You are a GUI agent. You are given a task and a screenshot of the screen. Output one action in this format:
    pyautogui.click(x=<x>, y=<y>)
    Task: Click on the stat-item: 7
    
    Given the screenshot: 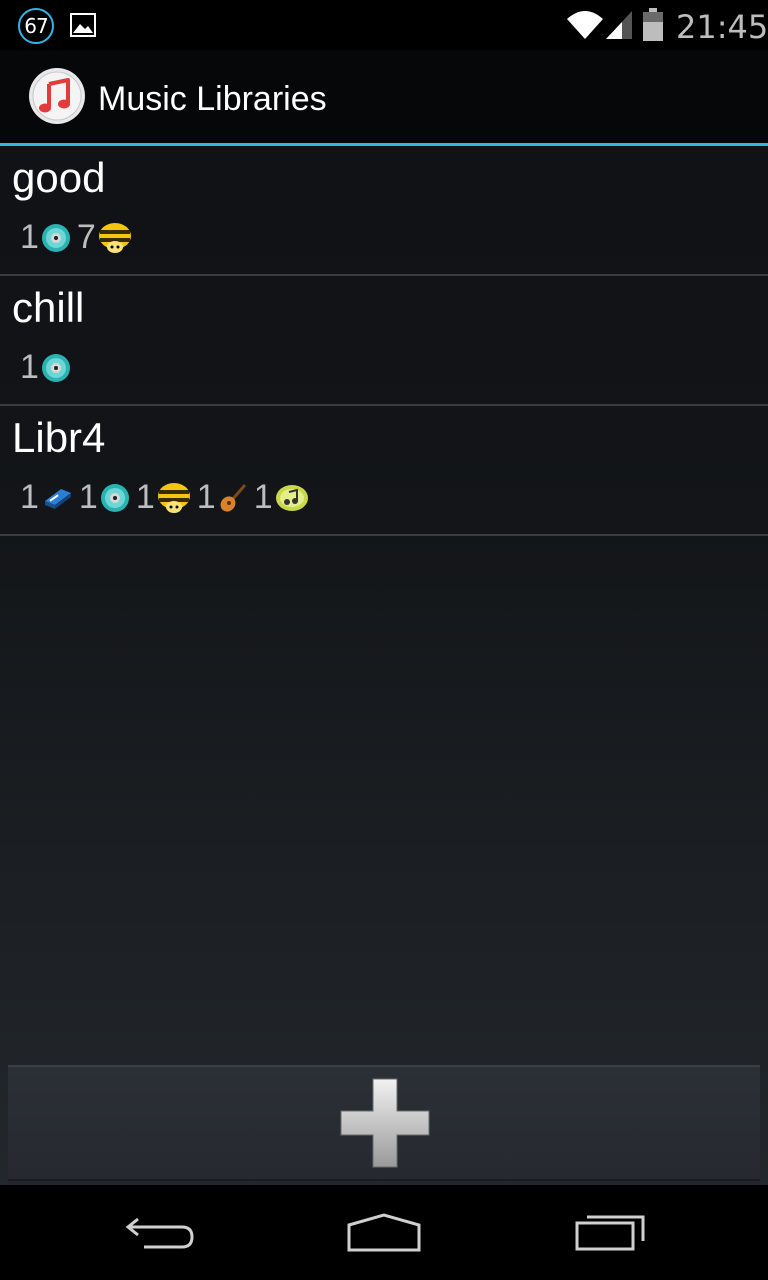 What is the action you would take?
    pyautogui.click(x=104, y=237)
    